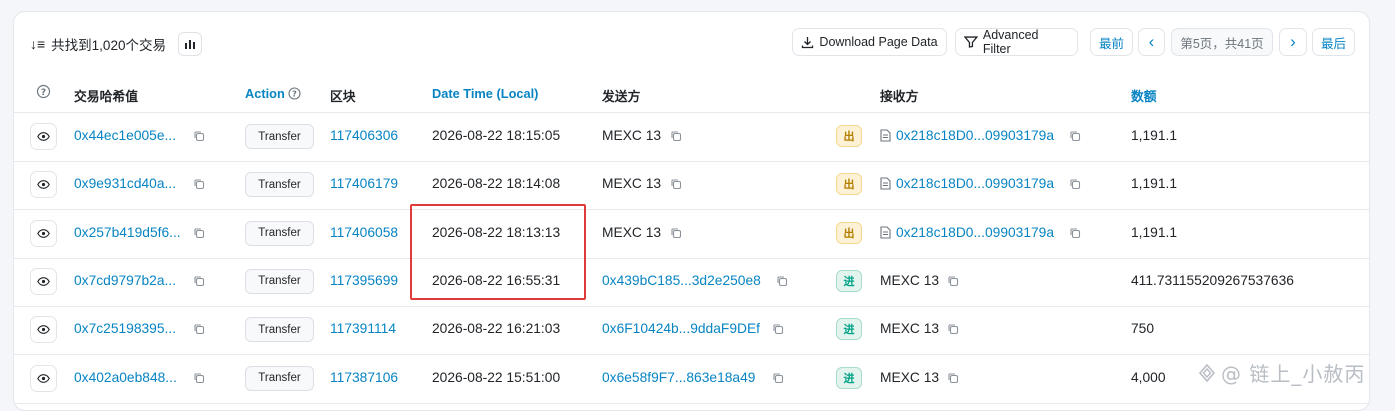 This screenshot has width=1395, height=411. What do you see at coordinates (485, 93) in the screenshot?
I see `column-datetime: Date Time (Local)` at bounding box center [485, 93].